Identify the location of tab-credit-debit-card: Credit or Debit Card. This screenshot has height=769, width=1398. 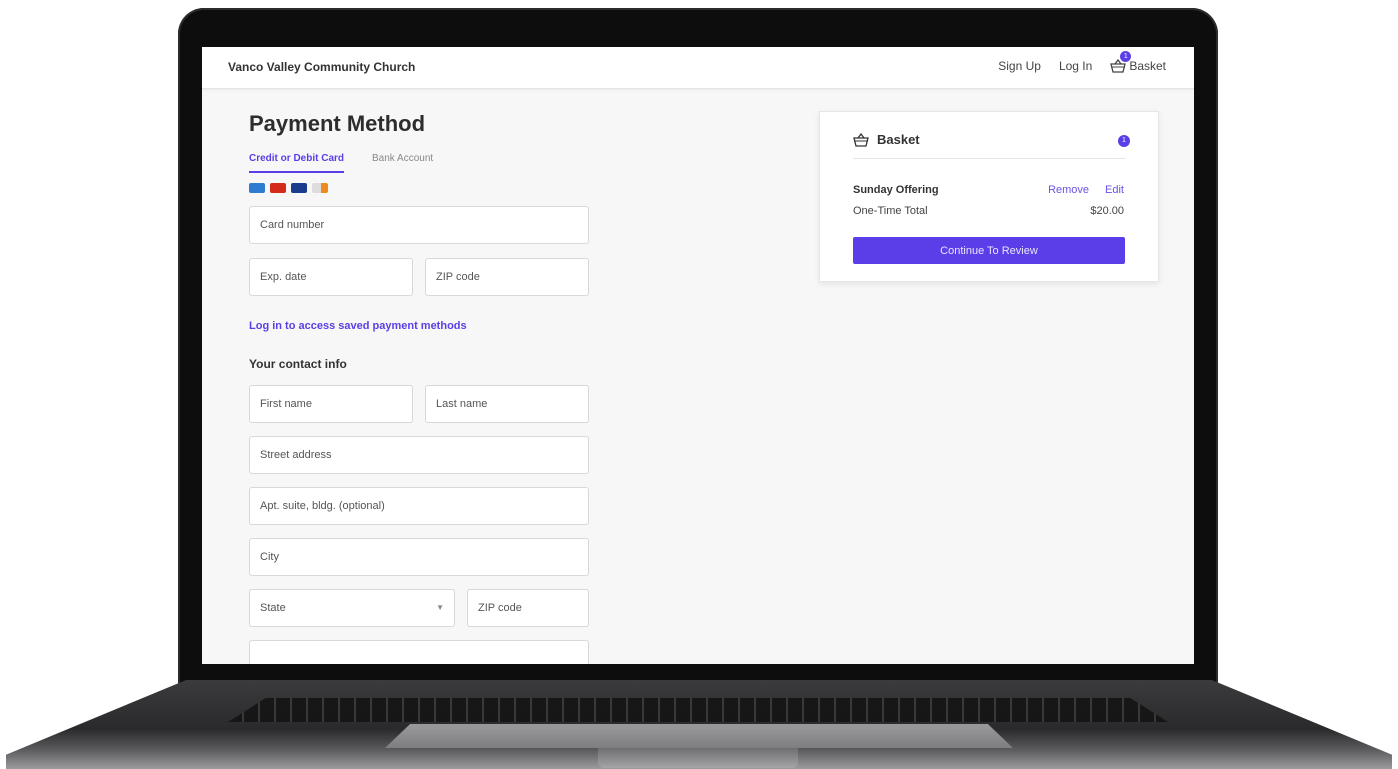
(297, 163).